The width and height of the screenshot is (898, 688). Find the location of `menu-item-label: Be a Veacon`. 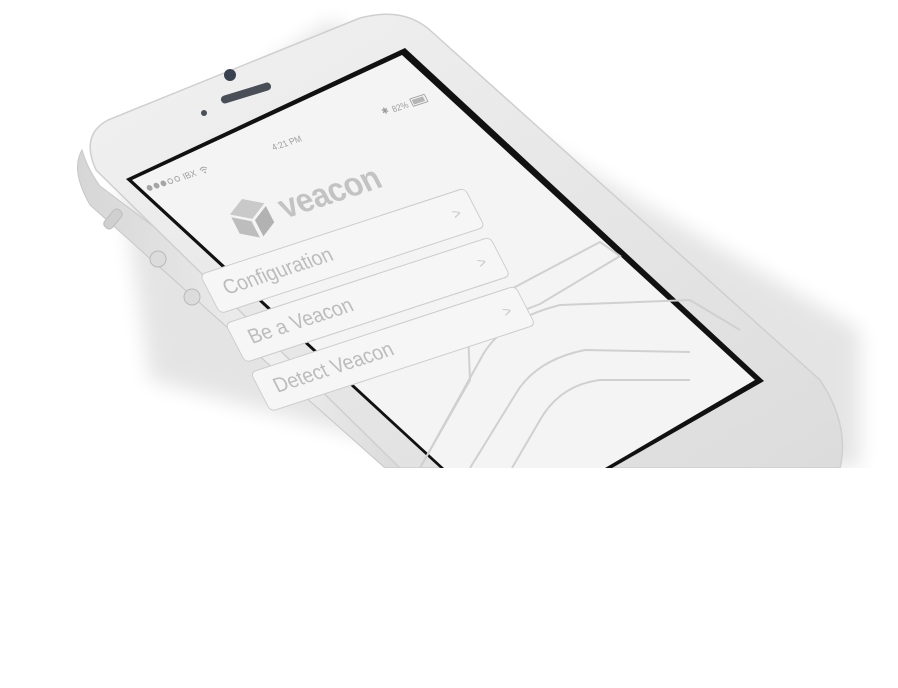

menu-item-label: Be a Veacon is located at coordinates (300, 321).